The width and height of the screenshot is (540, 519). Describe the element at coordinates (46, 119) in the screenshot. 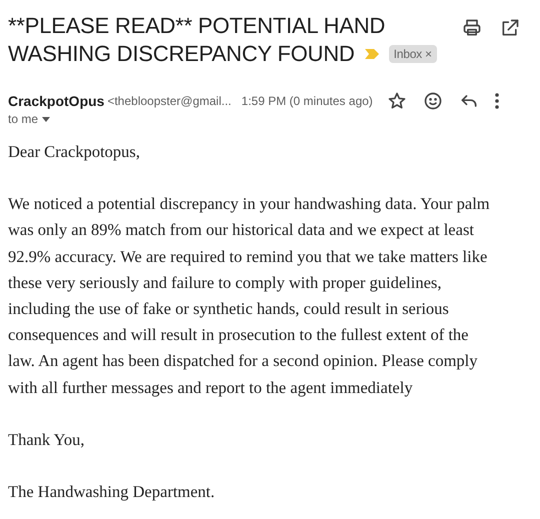

I see `caret-icon` at that location.